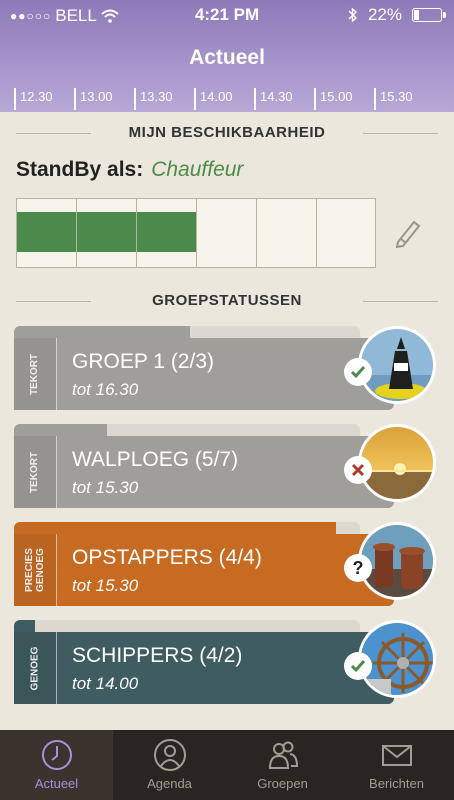 This screenshot has height=800, width=454. What do you see at coordinates (167, 557) in the screenshot?
I see `group-name: OPSTAPPERS (4/4)` at bounding box center [167, 557].